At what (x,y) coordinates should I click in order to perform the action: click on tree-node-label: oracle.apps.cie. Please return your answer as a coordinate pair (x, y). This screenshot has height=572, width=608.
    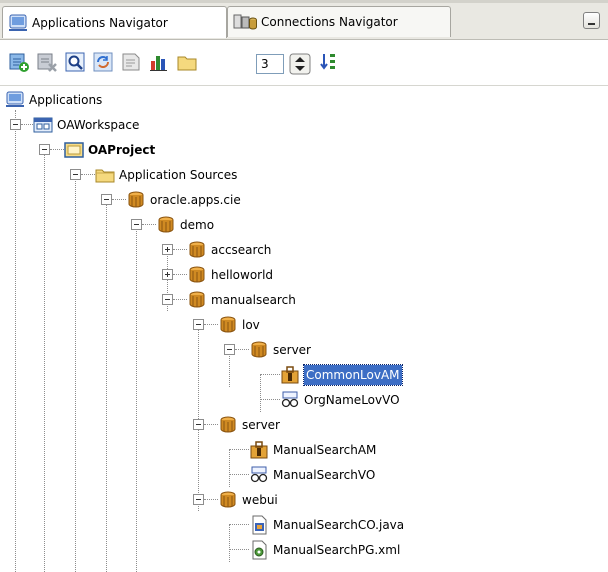
    Looking at the image, I should click on (195, 200).